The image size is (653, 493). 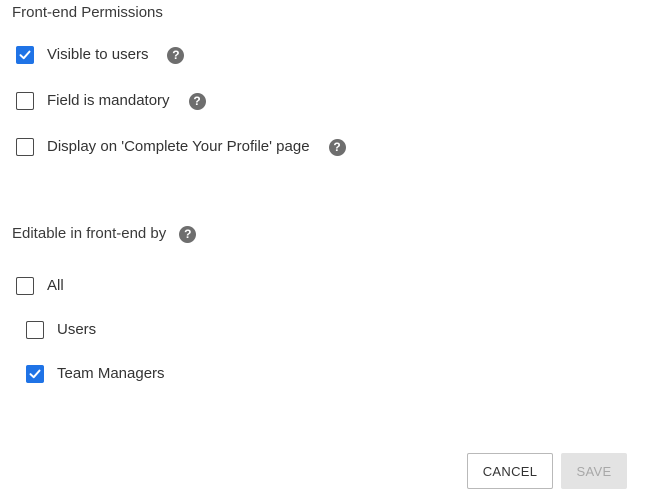 What do you see at coordinates (55, 285) in the screenshot?
I see `editable-all-label: All` at bounding box center [55, 285].